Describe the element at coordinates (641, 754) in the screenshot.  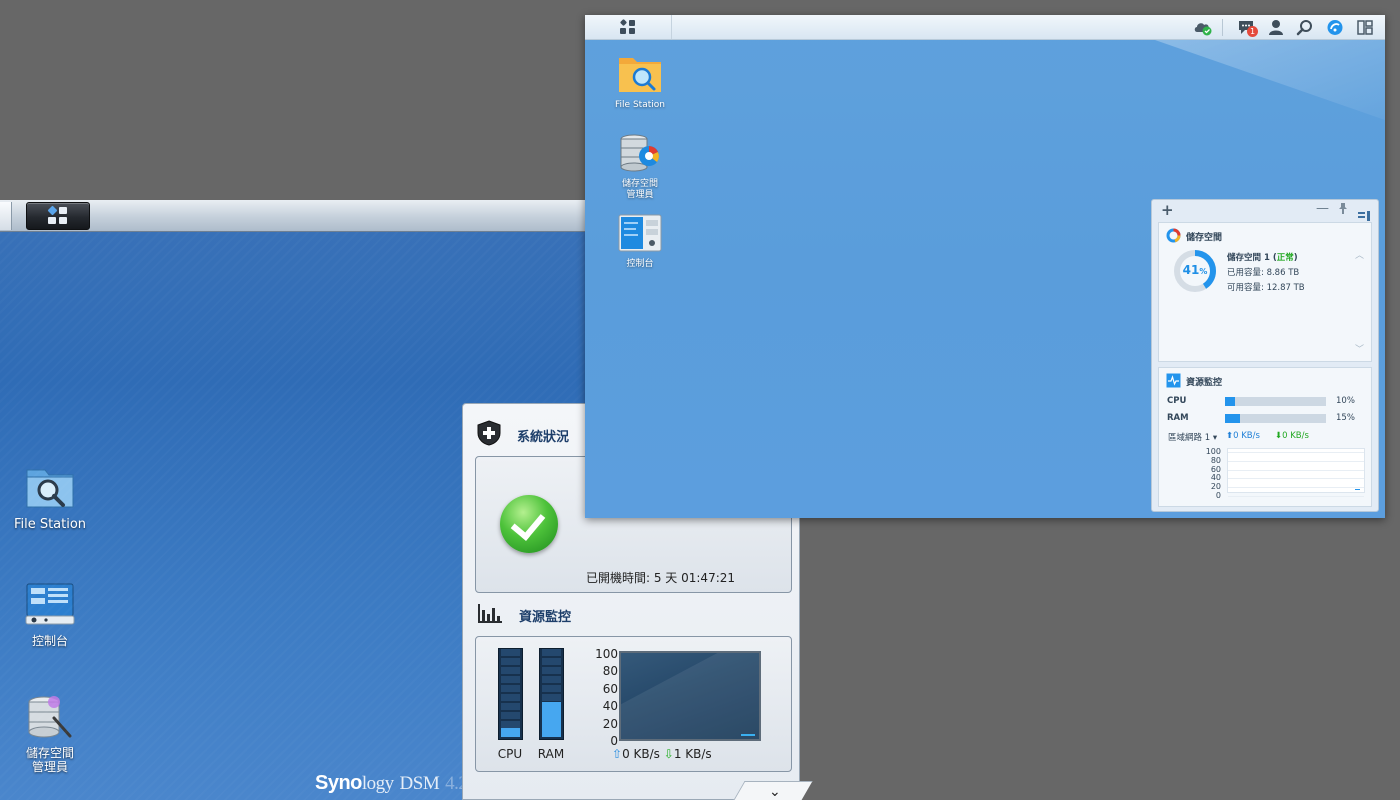
I see `upload-speed: 0 KB/s` at that location.